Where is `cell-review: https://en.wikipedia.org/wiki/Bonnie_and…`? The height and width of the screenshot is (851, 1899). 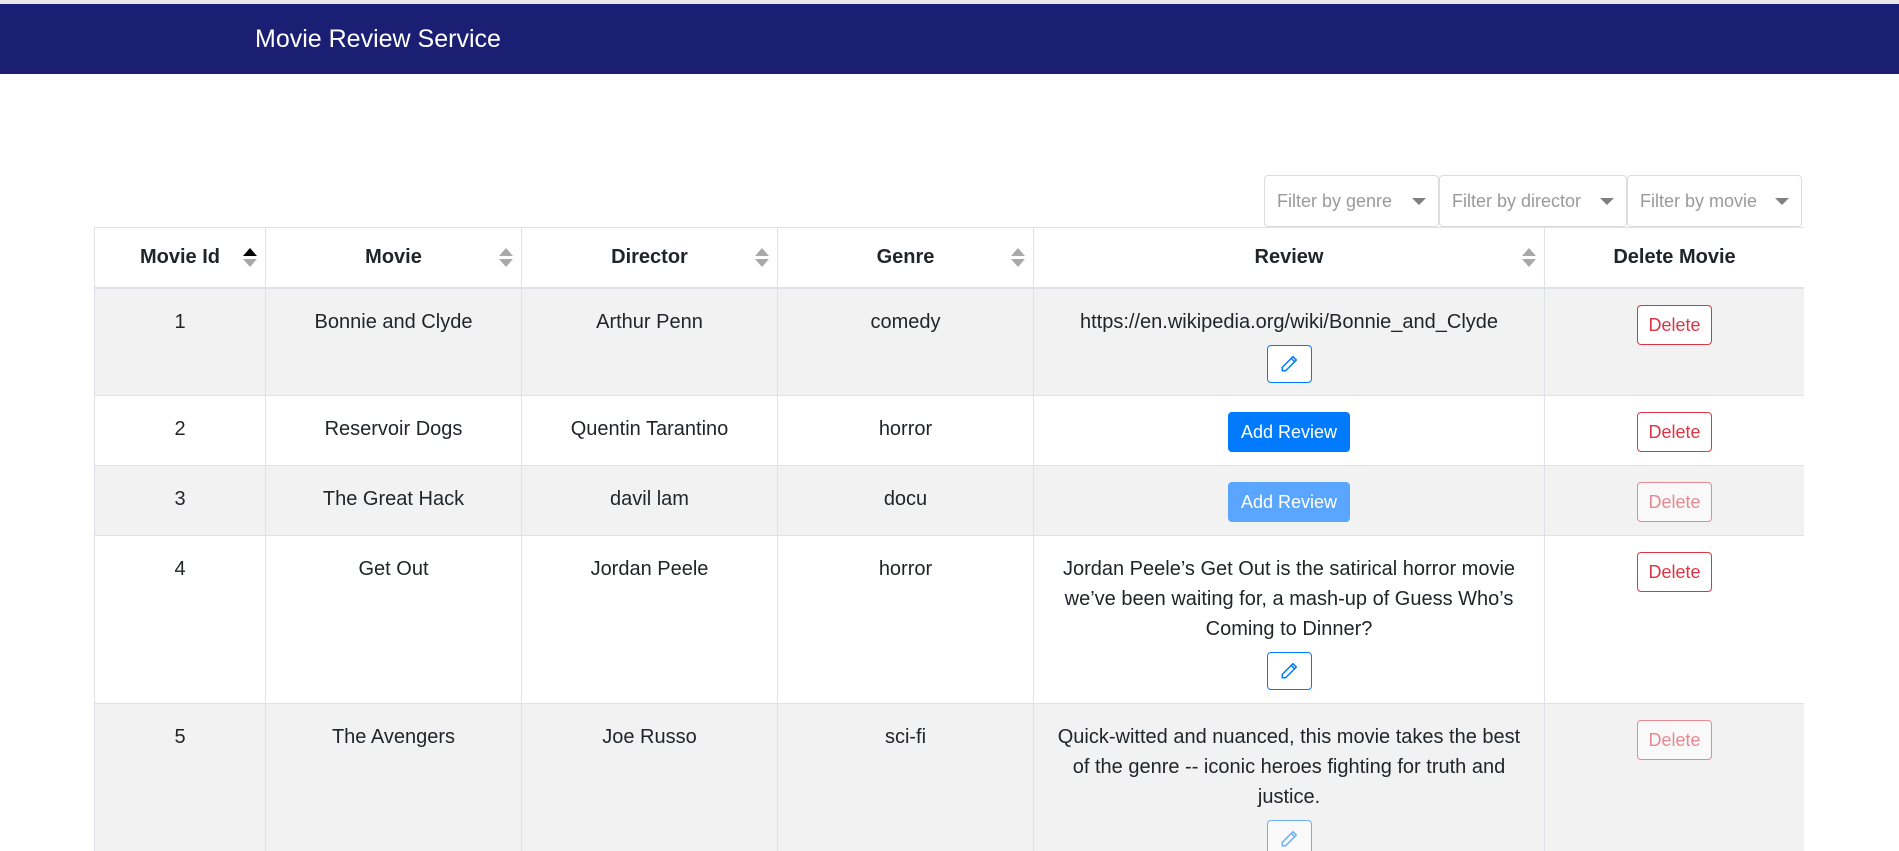 cell-review: https://en.wikipedia.org/wiki/Bonnie_and… is located at coordinates (1289, 341).